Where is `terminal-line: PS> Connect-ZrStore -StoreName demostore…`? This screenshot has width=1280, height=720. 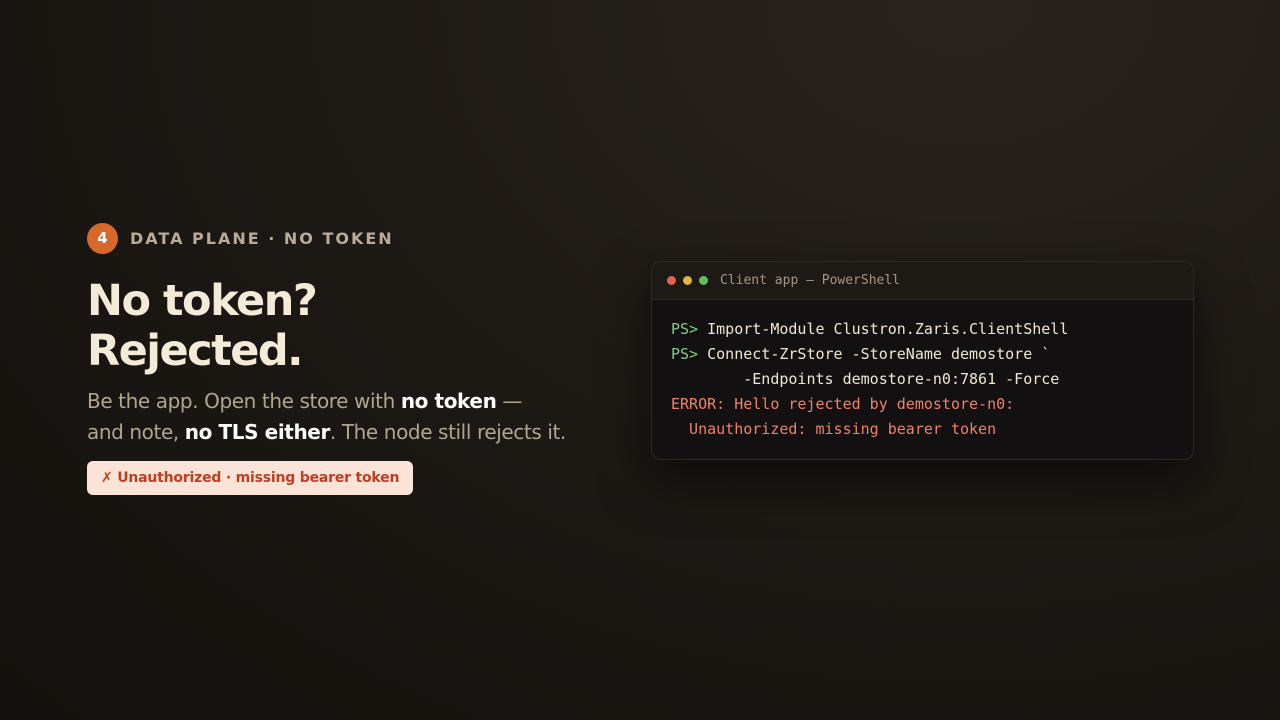 terminal-line: PS> Connect-ZrStore -StoreName demostore… is located at coordinates (932, 354).